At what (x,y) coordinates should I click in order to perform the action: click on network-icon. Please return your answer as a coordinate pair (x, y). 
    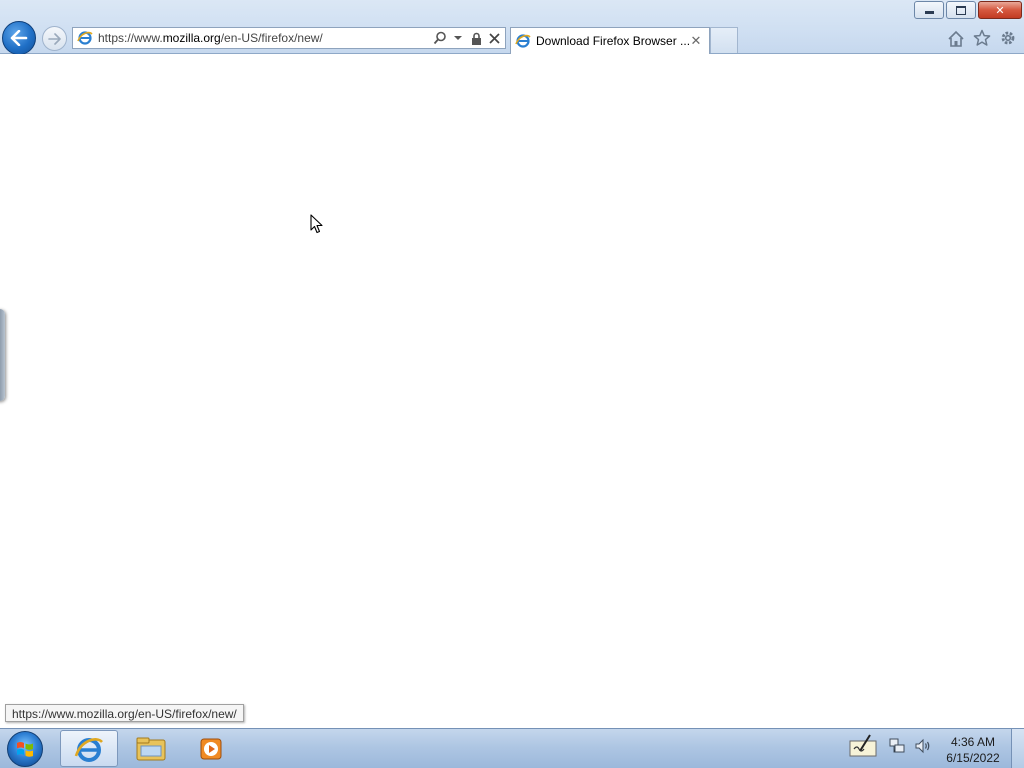
    Looking at the image, I should click on (897, 745).